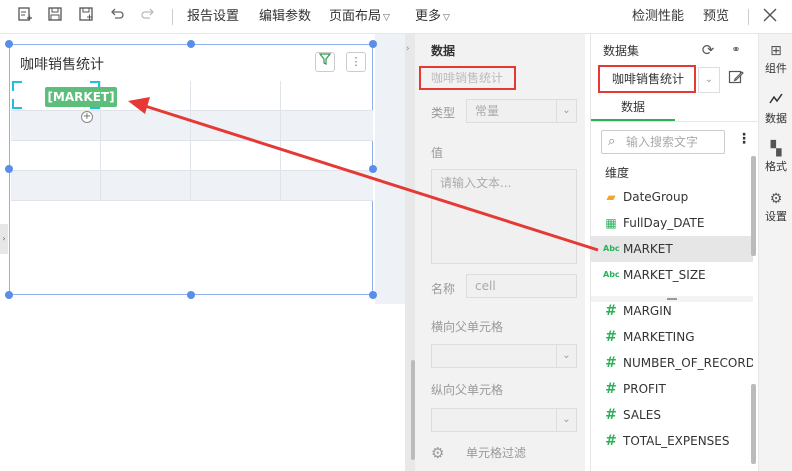  Describe the element at coordinates (672, 249) in the screenshot. I see `field-item-selected: Abc MARKET` at that location.